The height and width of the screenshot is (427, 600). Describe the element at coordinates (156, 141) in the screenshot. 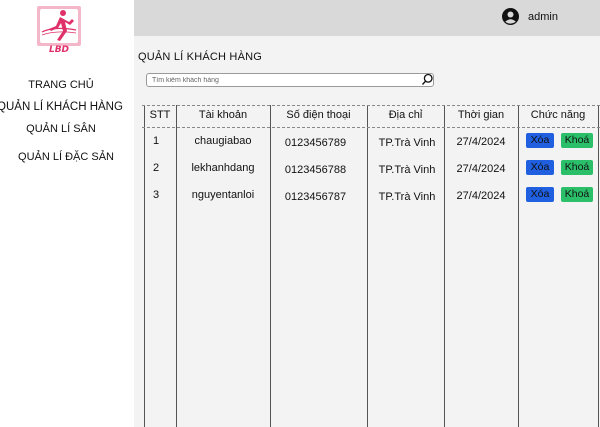

I see `cell-stt: 1` at that location.